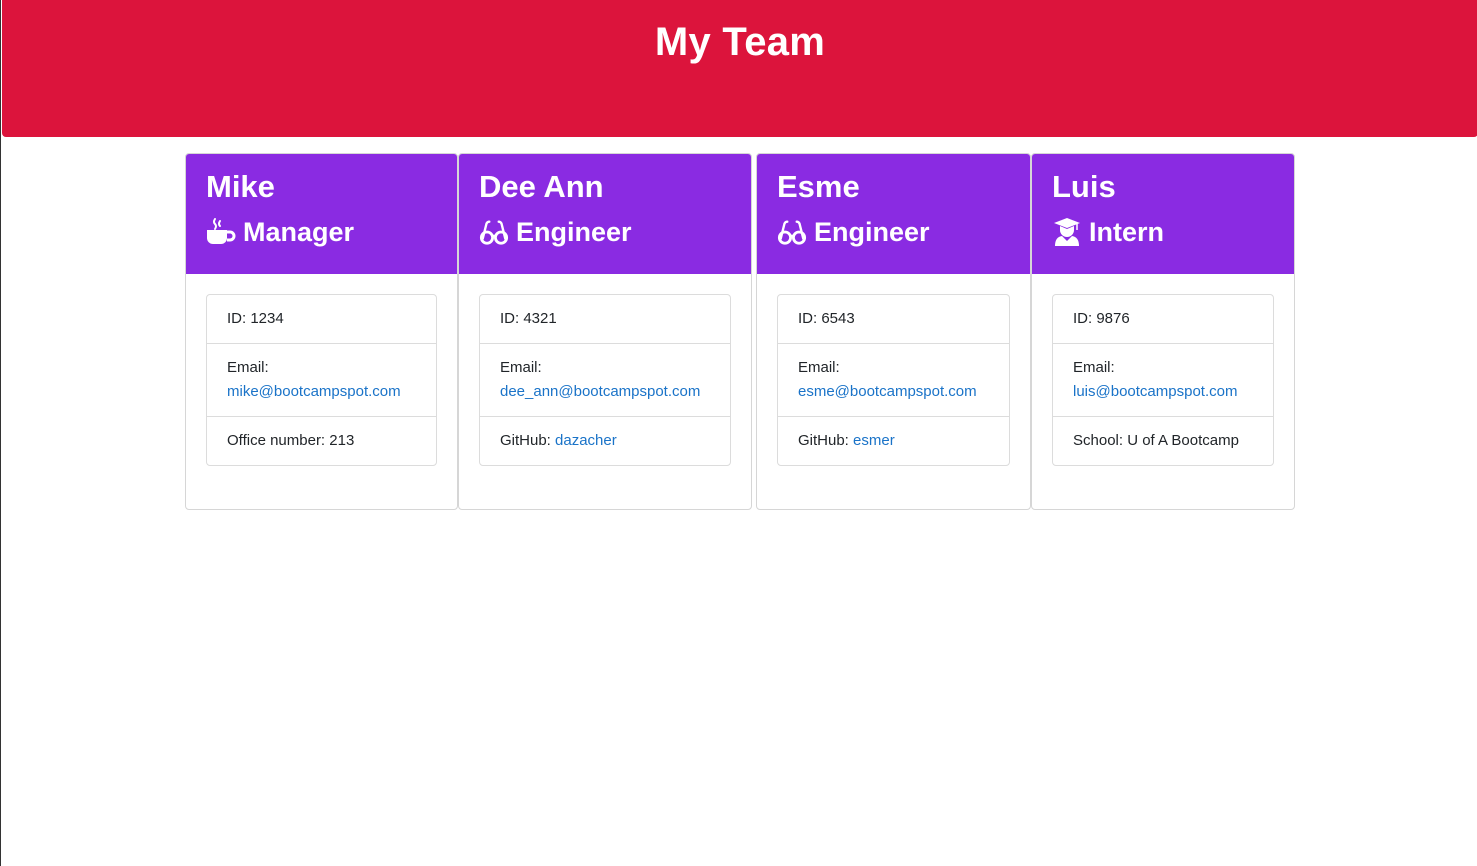 The height and width of the screenshot is (866, 1477). I want to click on employee-role: Manager, so click(331, 232).